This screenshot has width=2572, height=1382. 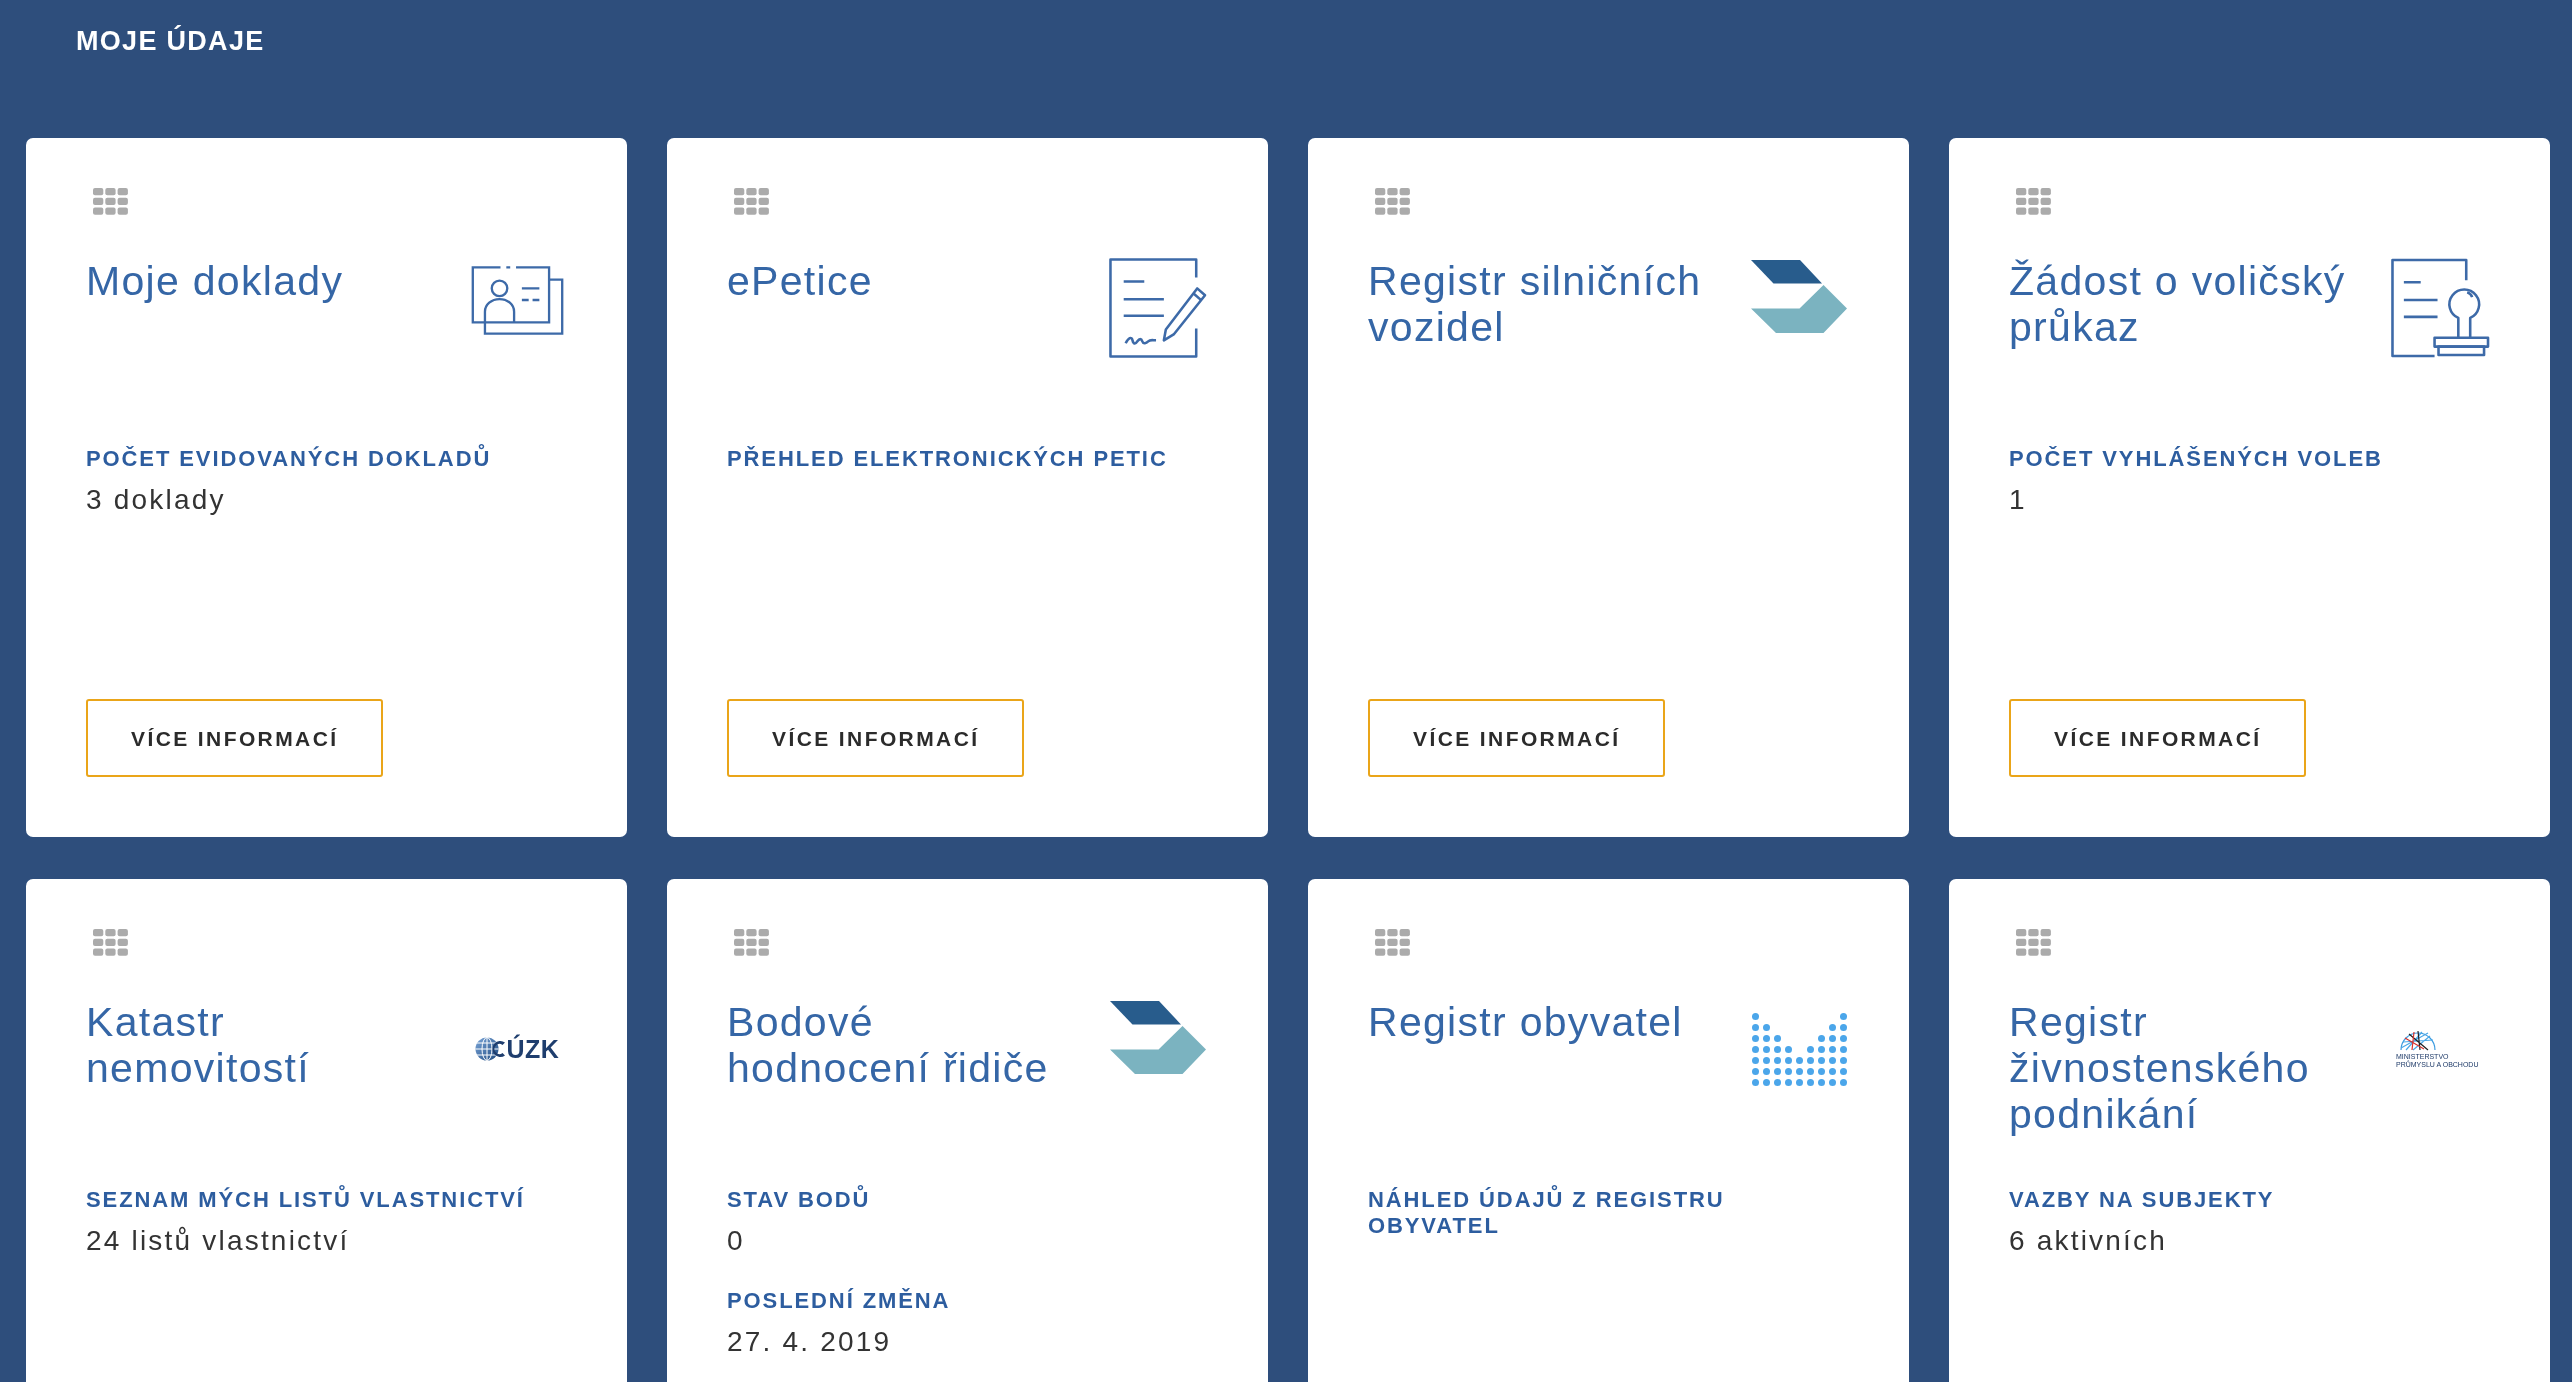 I want to click on field-label: POSLEDNÍ ZMĚNA, so click(x=839, y=1301).